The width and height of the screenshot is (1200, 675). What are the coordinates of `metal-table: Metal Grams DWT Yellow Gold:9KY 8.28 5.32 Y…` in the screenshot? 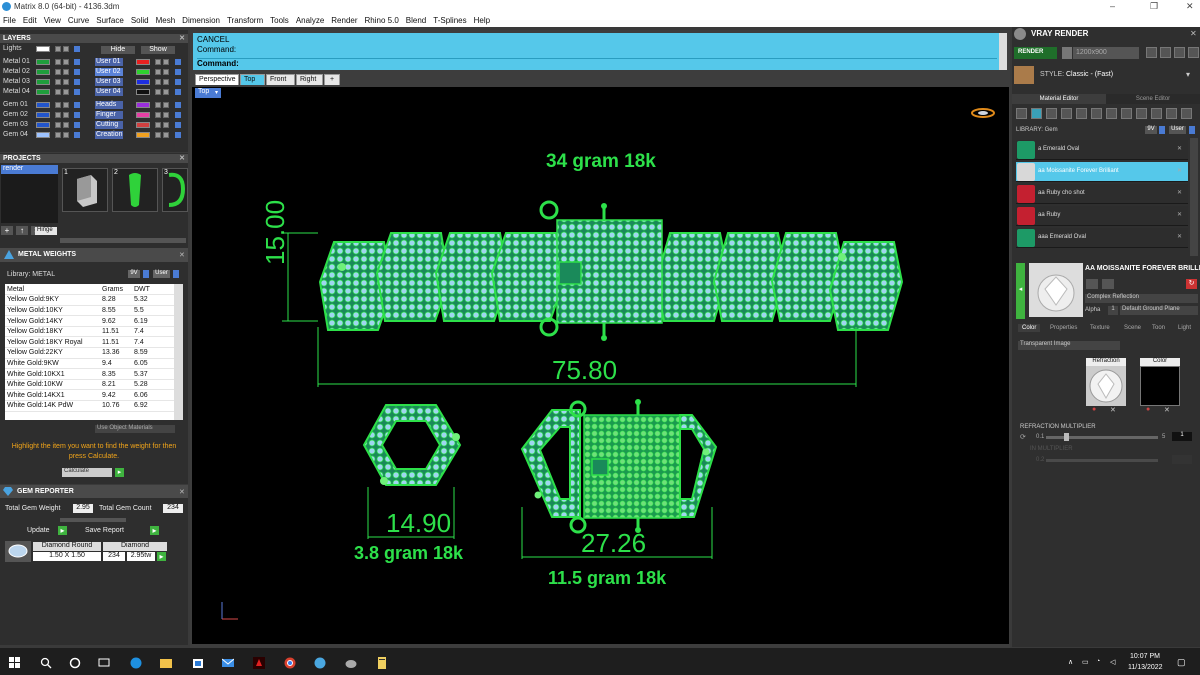 It's located at (89, 352).